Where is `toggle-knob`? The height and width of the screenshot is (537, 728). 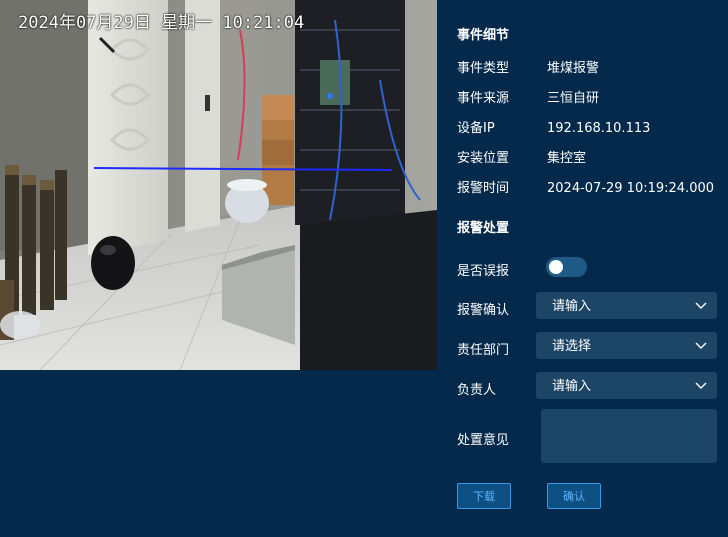 toggle-knob is located at coordinates (556, 267).